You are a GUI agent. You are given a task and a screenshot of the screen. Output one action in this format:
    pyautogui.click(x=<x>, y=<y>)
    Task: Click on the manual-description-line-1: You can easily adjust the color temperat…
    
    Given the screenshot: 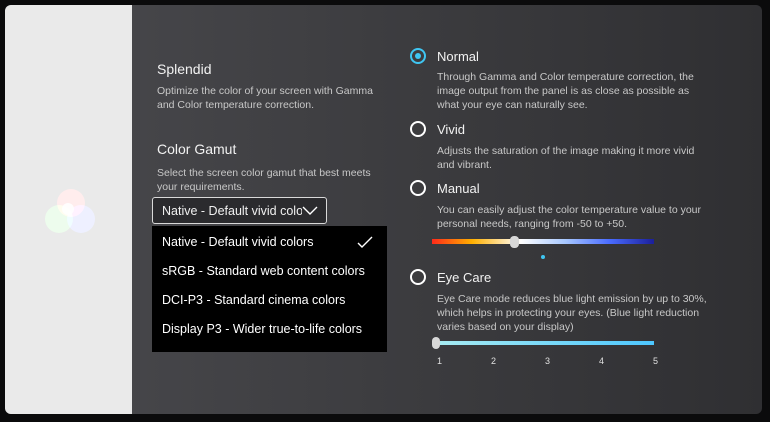 What is the action you would take?
    pyautogui.click(x=569, y=210)
    